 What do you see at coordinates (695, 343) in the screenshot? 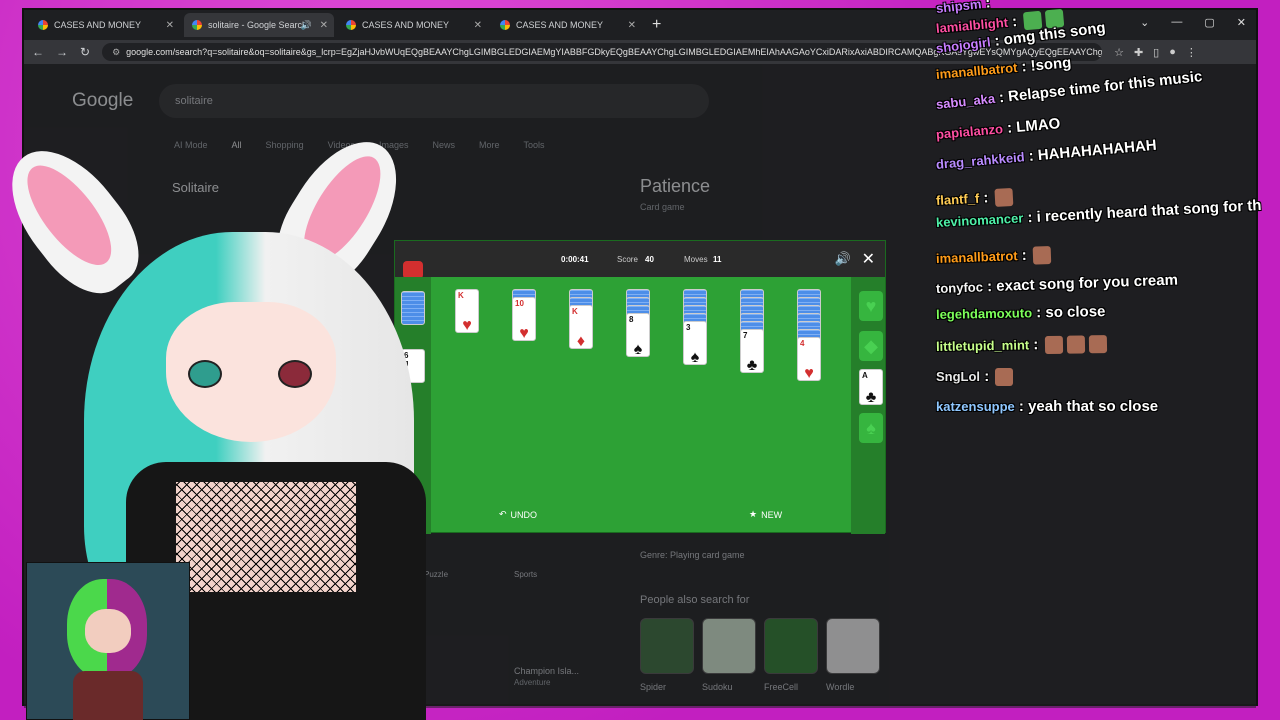
I see `tableau-card: 3 ♠` at bounding box center [695, 343].